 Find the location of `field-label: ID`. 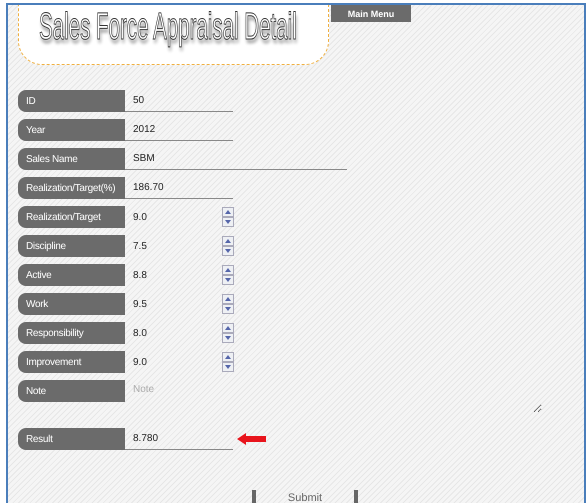

field-label: ID is located at coordinates (71, 101).